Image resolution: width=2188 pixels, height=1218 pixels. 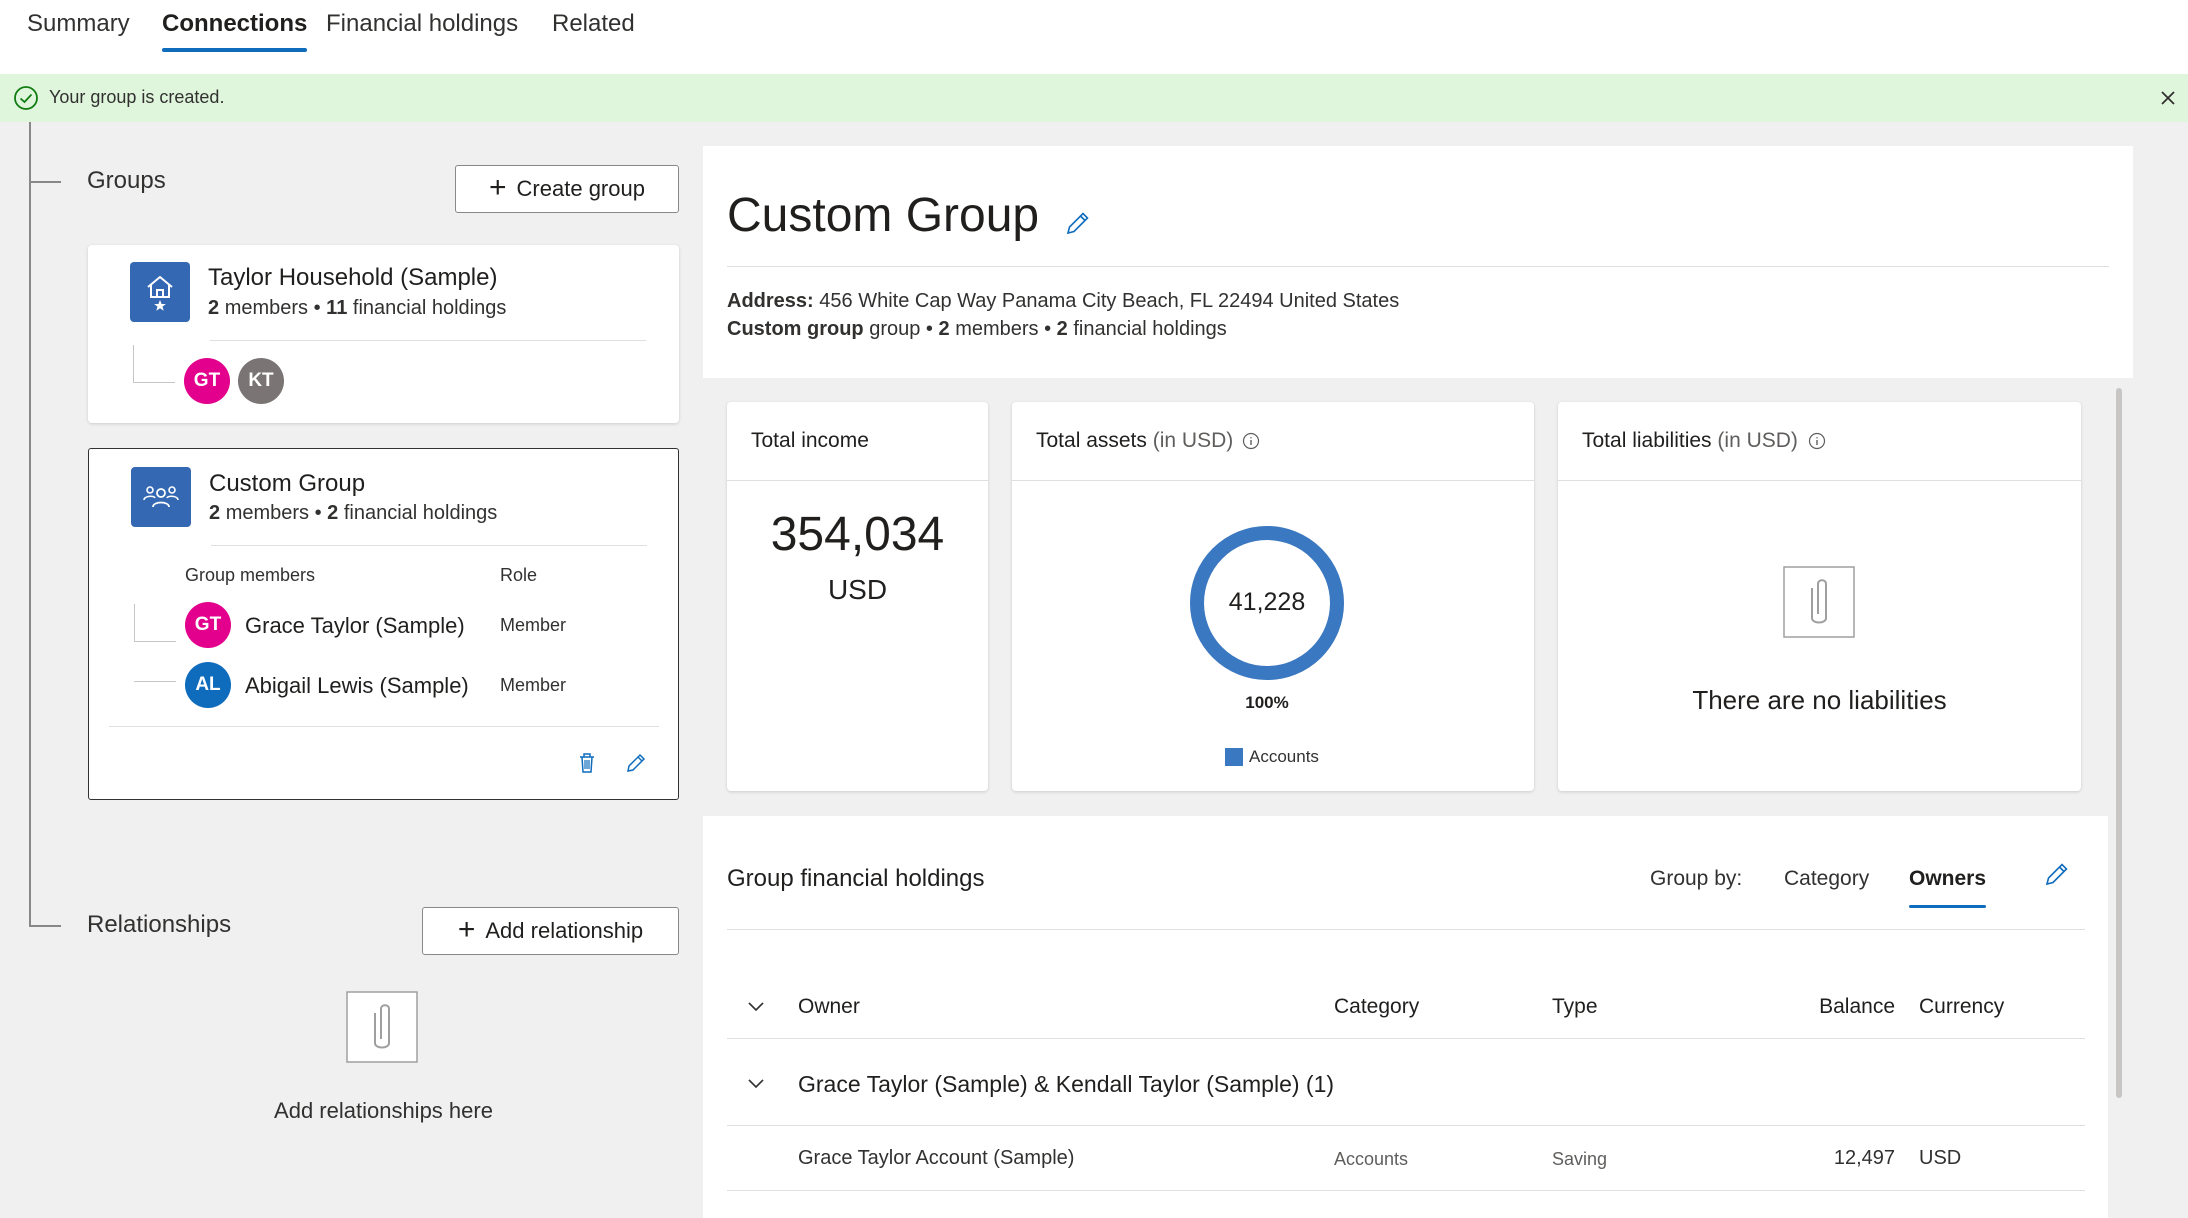 I want to click on donut-percent-label: 100%, so click(x=1267, y=702).